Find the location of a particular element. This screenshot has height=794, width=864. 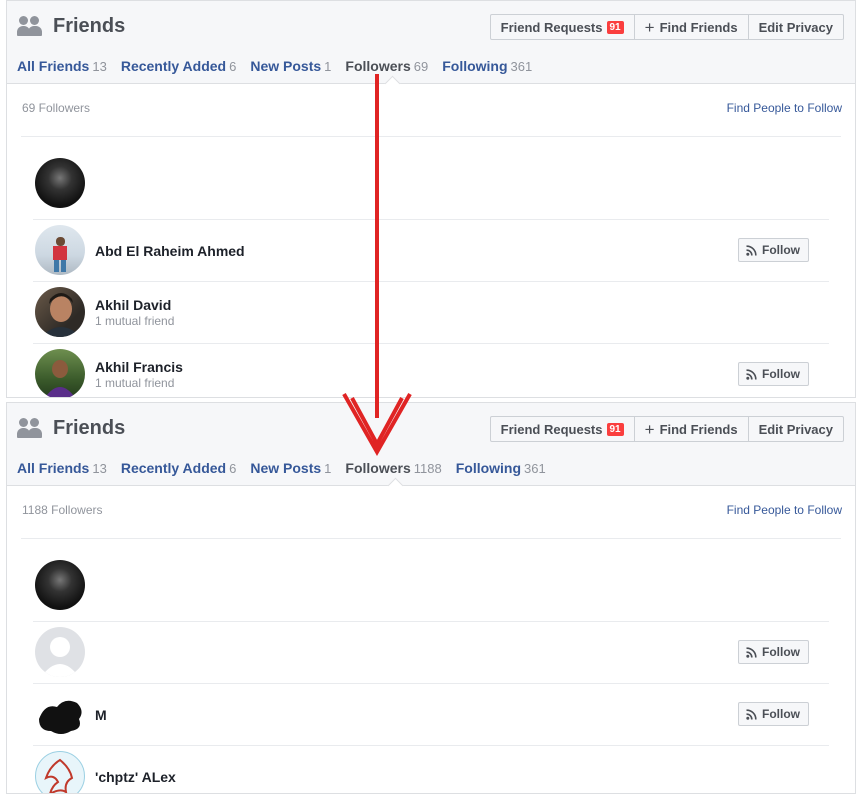

list-item: Abd El Raheim Ahmed Follow is located at coordinates (431, 251).